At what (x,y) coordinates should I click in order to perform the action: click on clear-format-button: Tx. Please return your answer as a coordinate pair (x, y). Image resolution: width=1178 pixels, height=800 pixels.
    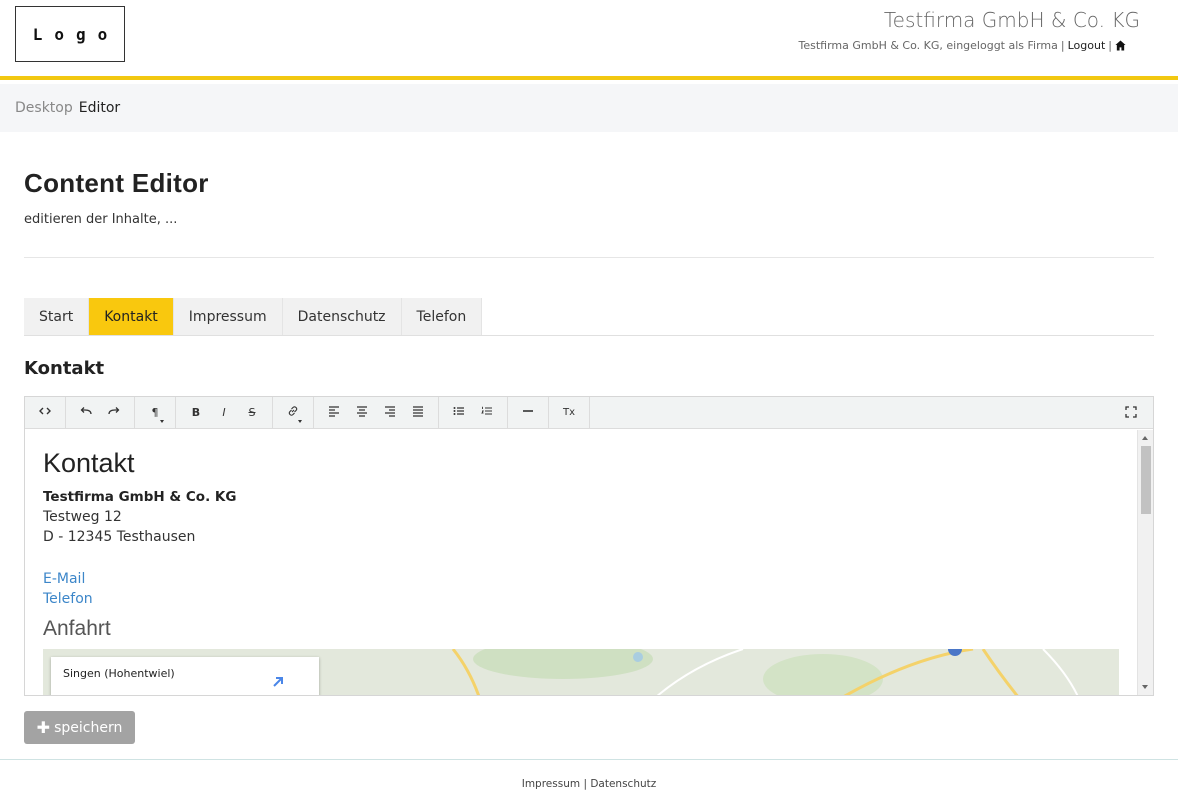
    Looking at the image, I should click on (569, 413).